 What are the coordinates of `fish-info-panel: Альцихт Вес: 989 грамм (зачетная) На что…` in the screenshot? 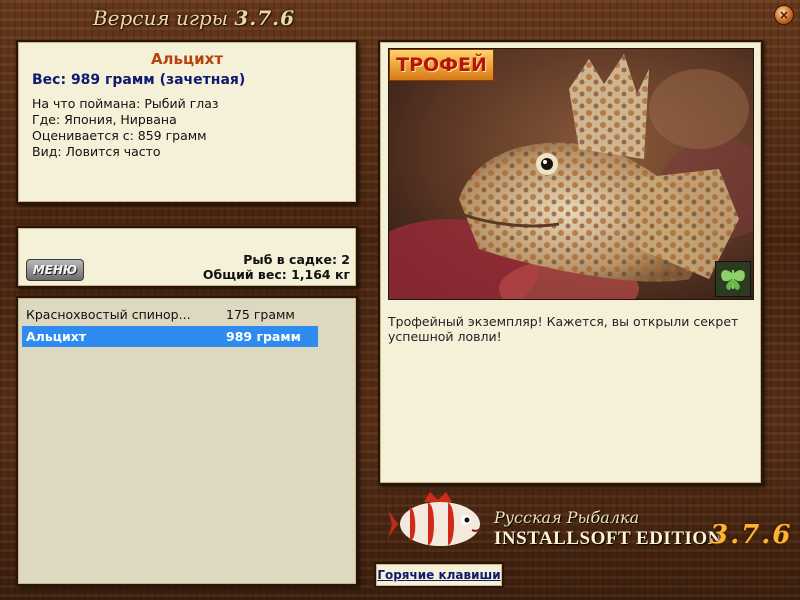 It's located at (187, 122).